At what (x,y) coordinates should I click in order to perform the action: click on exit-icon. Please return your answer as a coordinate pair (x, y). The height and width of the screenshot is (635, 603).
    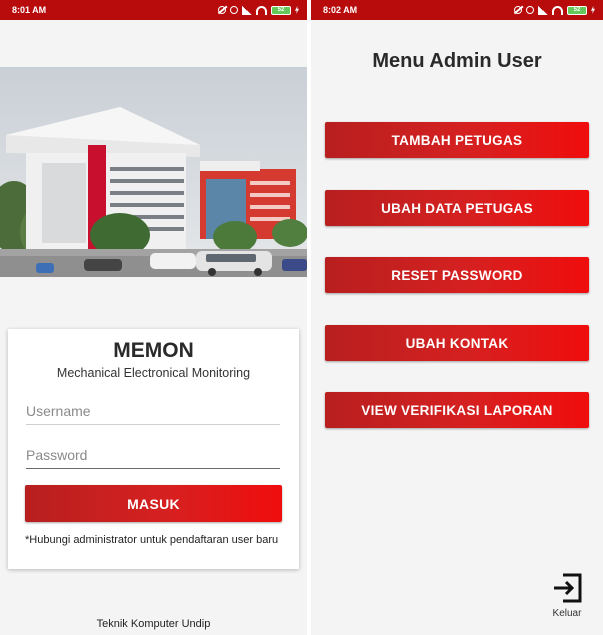
    Looking at the image, I should click on (568, 588).